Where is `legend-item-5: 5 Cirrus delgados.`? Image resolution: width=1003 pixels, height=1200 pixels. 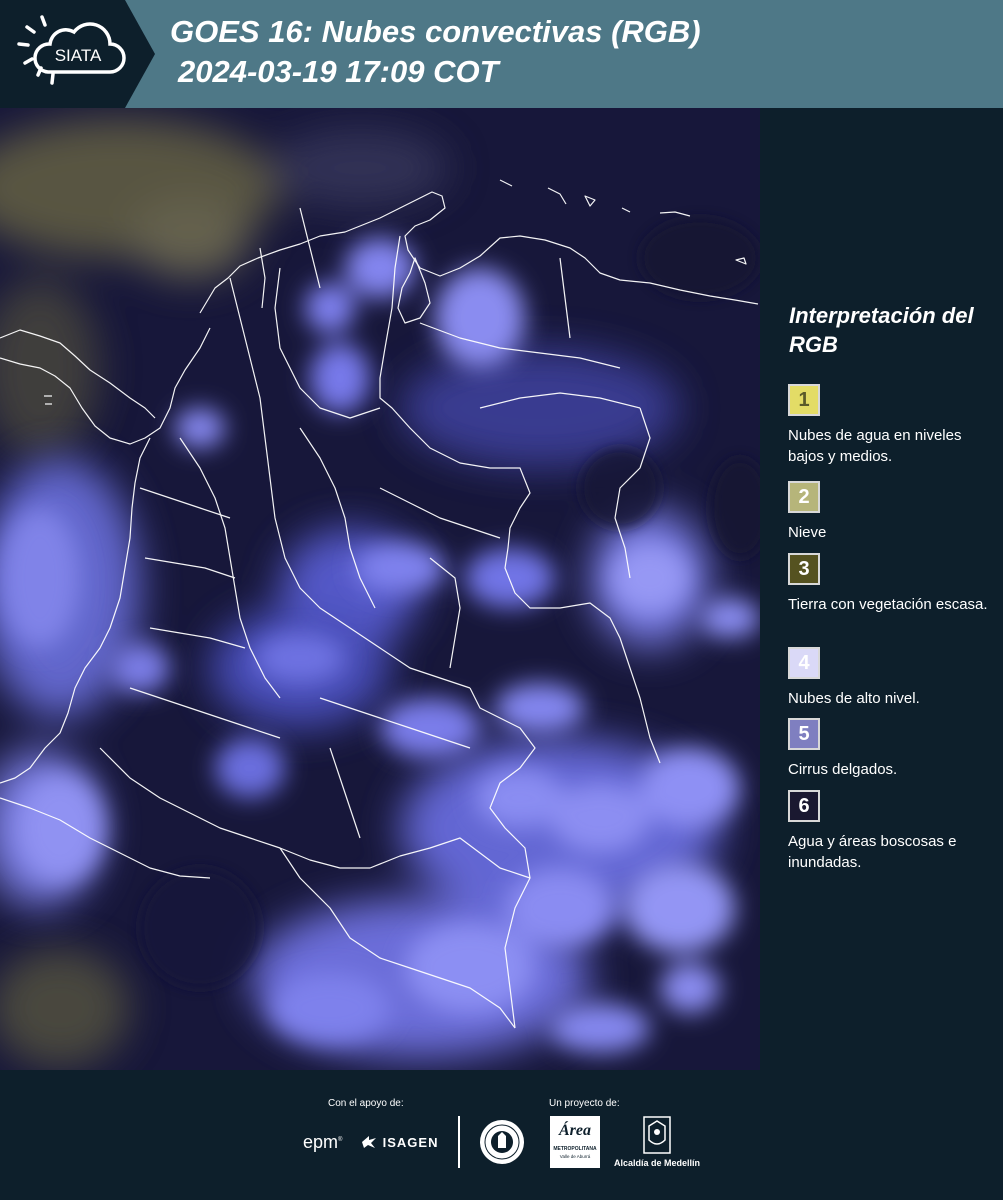
legend-item-5: 5 Cirrus delgados. is located at coordinates (890, 749).